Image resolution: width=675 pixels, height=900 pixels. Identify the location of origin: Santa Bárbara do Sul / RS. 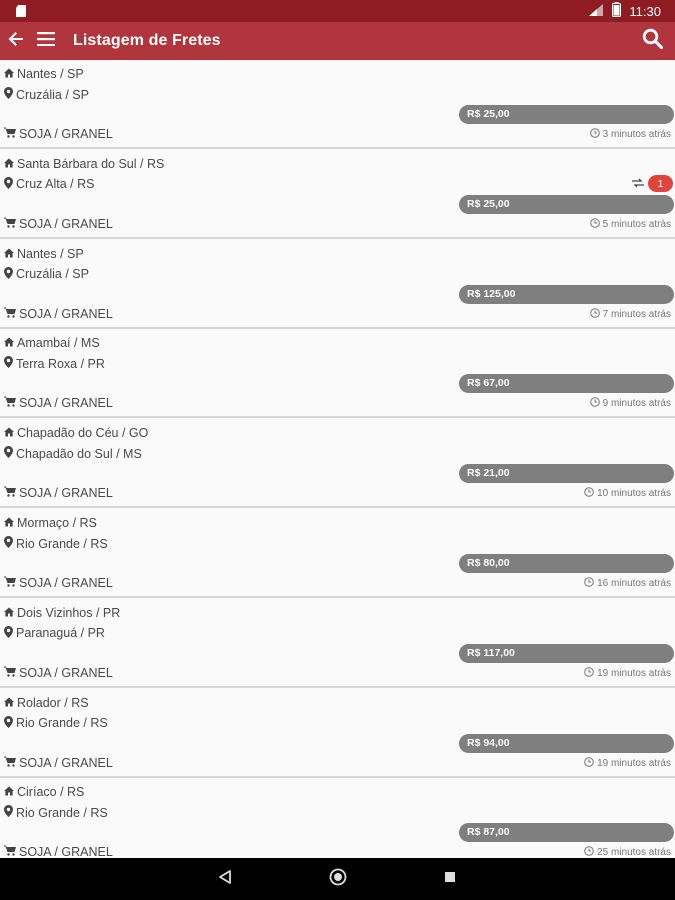
(84, 164).